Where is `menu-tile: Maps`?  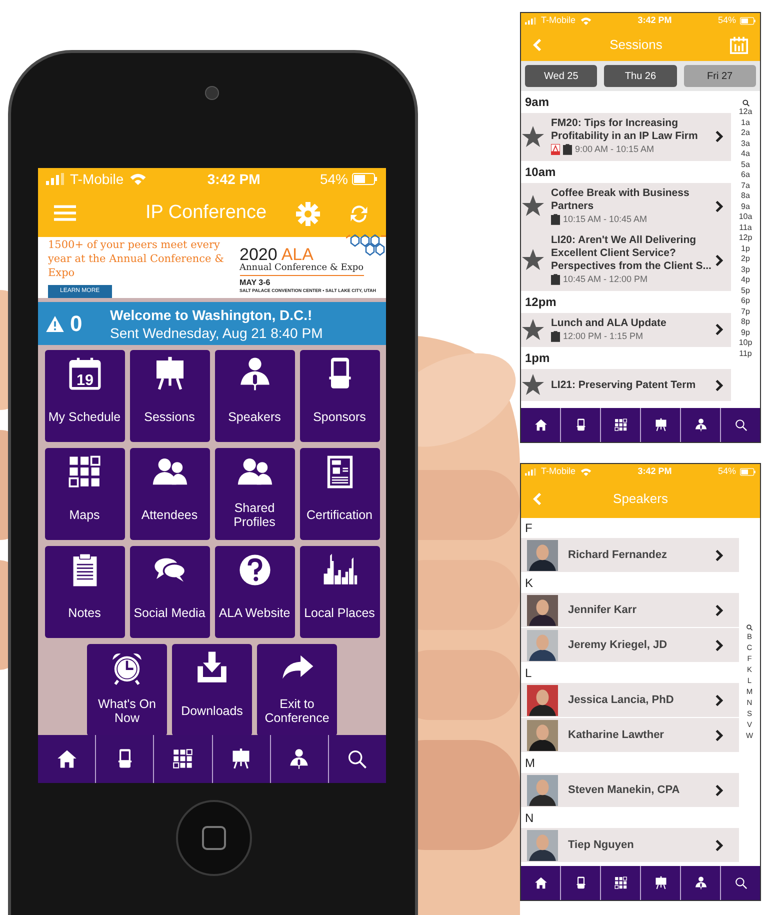
menu-tile: Maps is located at coordinates (84, 494).